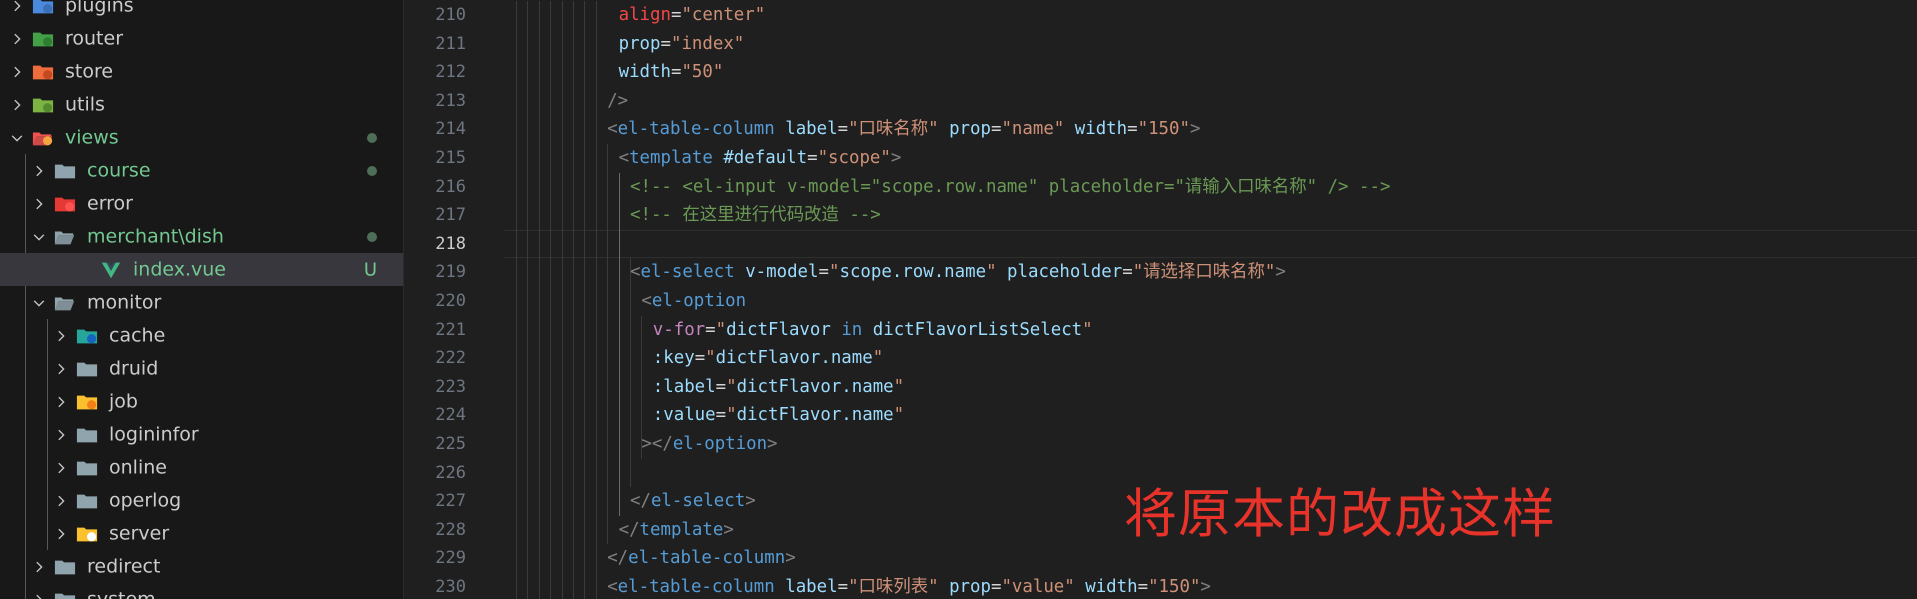  I want to click on error-folder-icon, so click(65, 204).